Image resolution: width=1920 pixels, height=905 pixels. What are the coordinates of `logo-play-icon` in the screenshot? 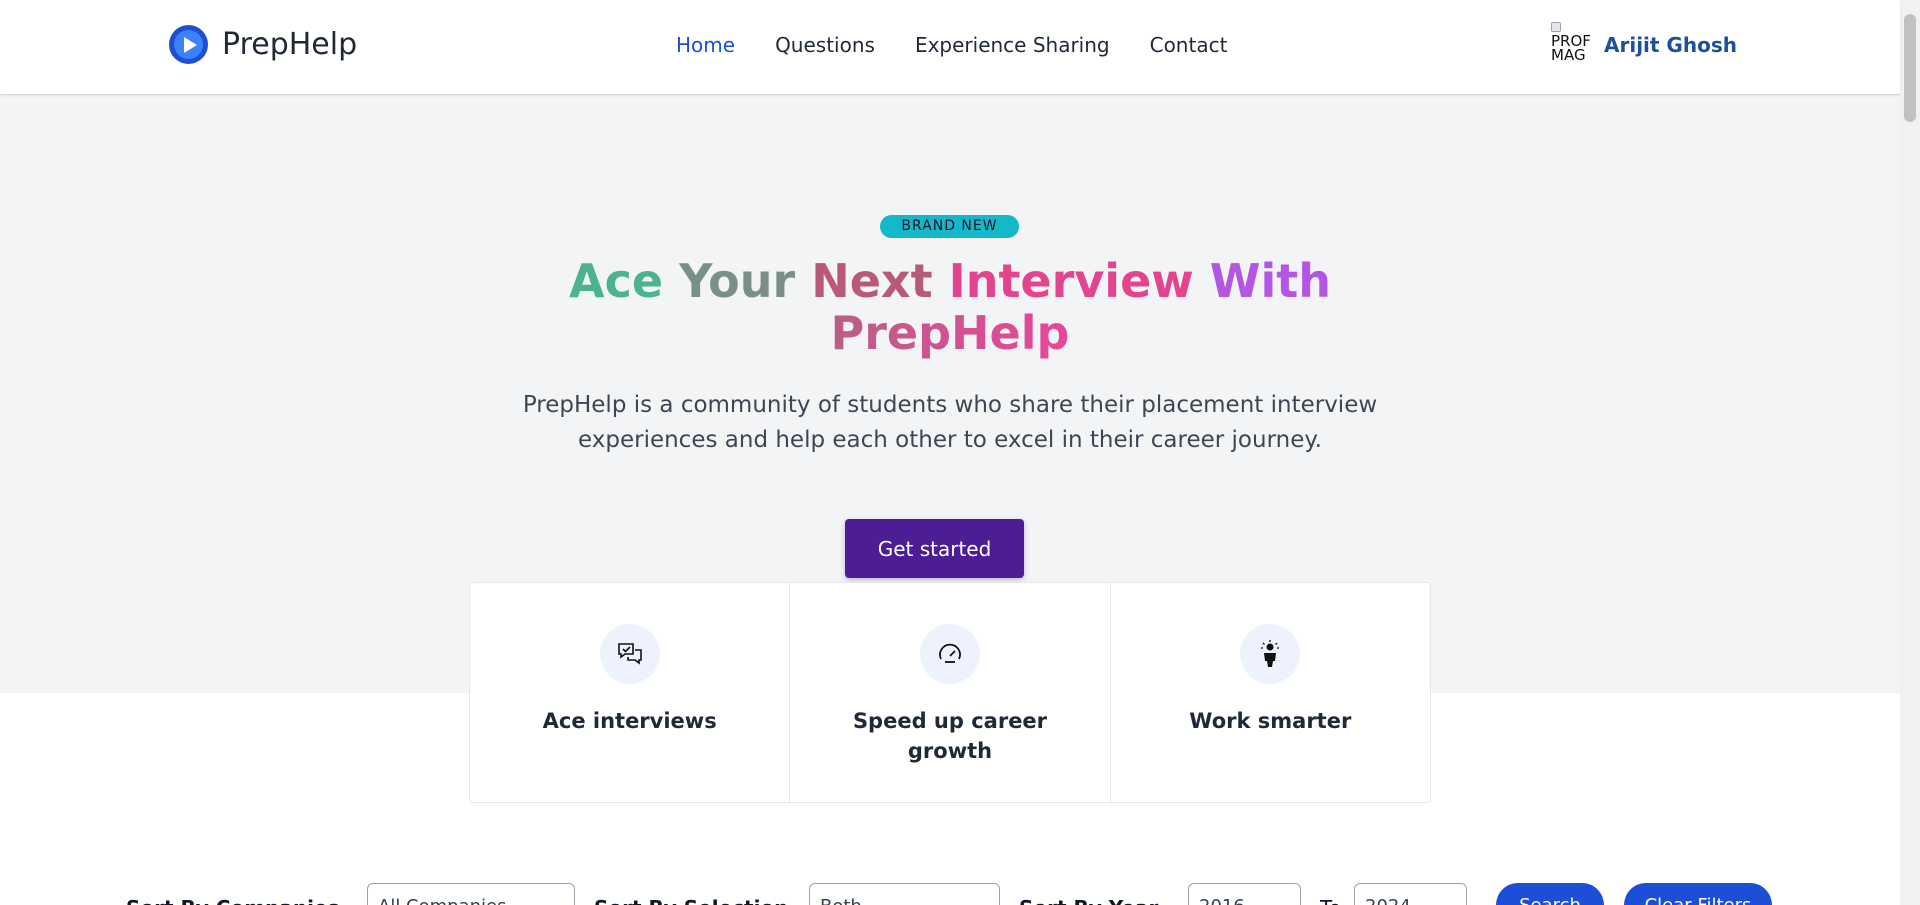 It's located at (188, 44).